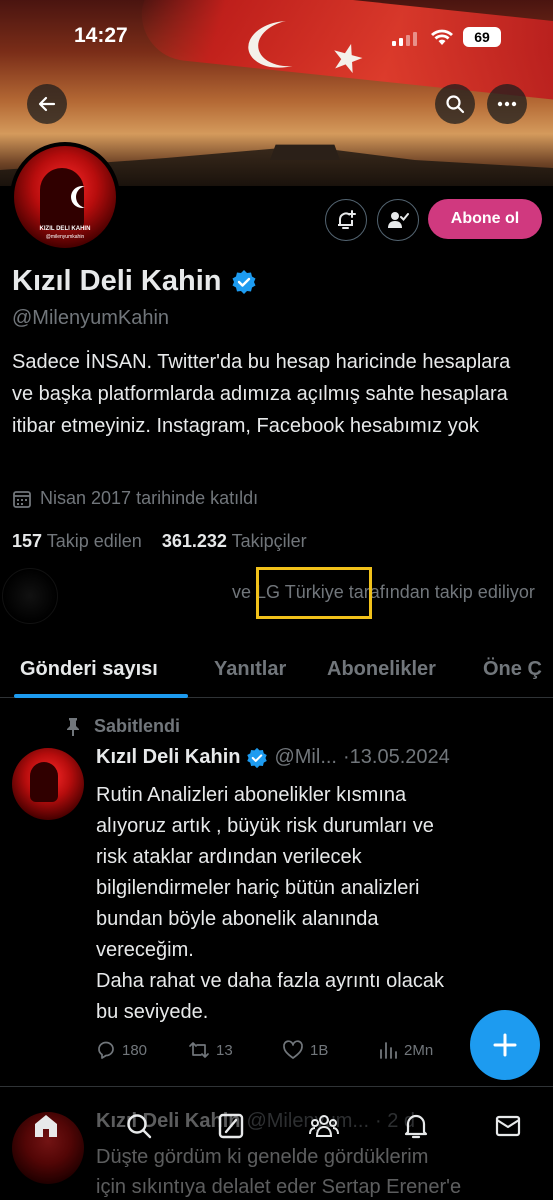  I want to click on nav-home, so click(46, 1126).